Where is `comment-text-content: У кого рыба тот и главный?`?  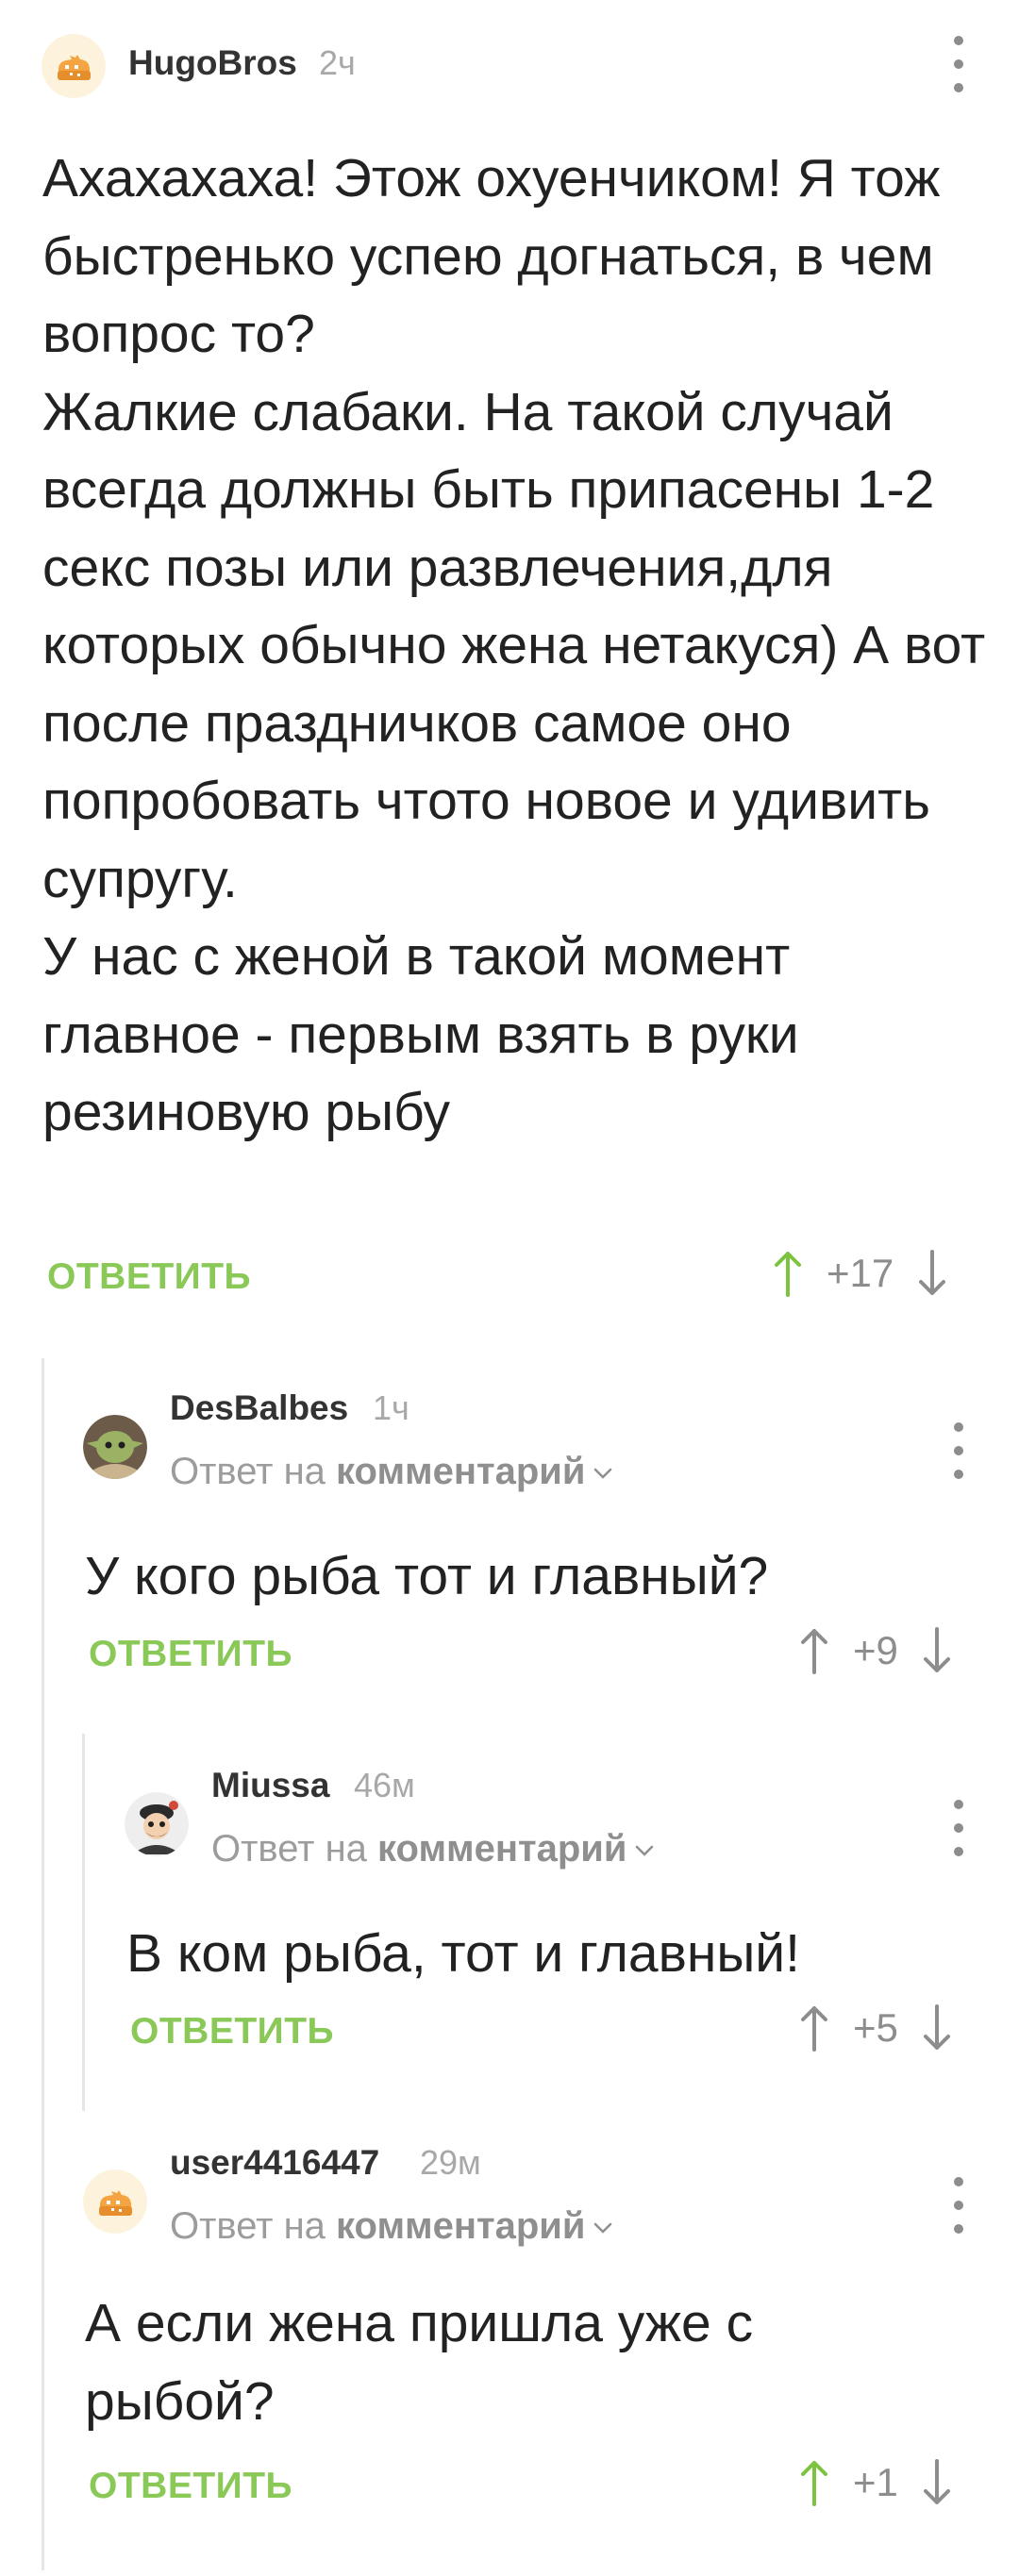 comment-text-content: У кого рыба тот и главный? is located at coordinates (427, 1576).